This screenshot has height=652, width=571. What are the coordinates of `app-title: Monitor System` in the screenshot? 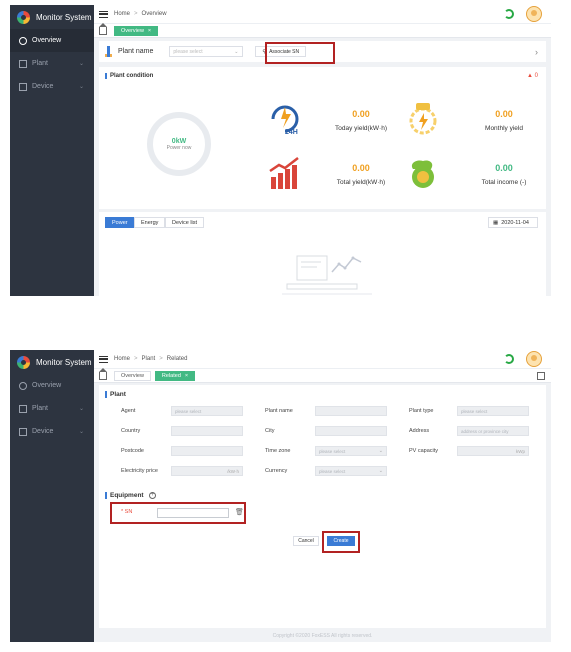 It's located at (64, 362).